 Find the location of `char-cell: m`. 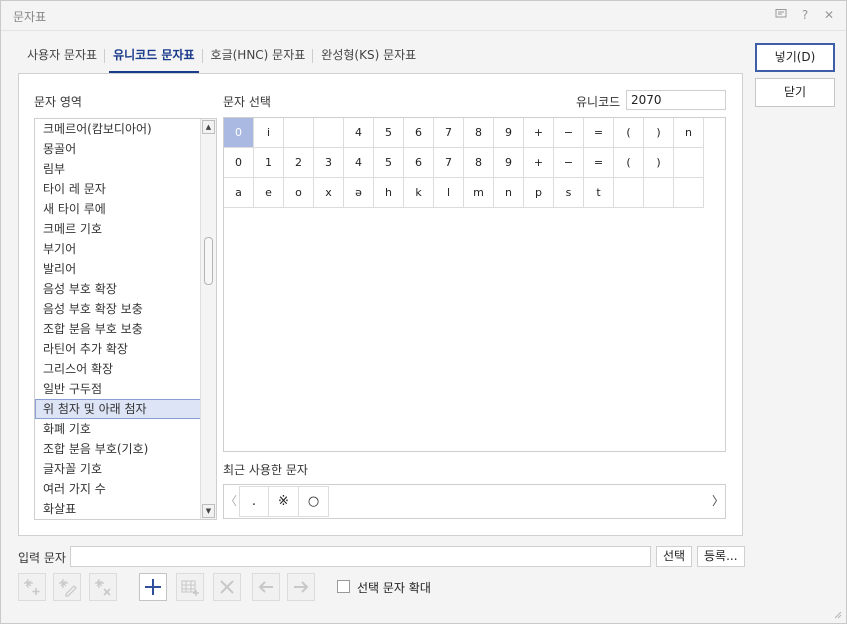

char-cell: m is located at coordinates (479, 193).